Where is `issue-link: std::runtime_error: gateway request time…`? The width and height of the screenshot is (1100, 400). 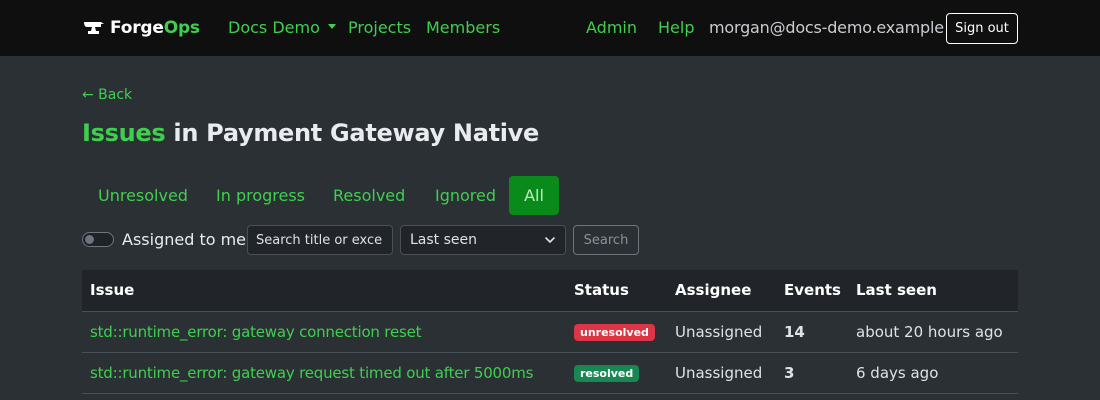 issue-link: std::runtime_error: gateway request time… is located at coordinates (311, 373).